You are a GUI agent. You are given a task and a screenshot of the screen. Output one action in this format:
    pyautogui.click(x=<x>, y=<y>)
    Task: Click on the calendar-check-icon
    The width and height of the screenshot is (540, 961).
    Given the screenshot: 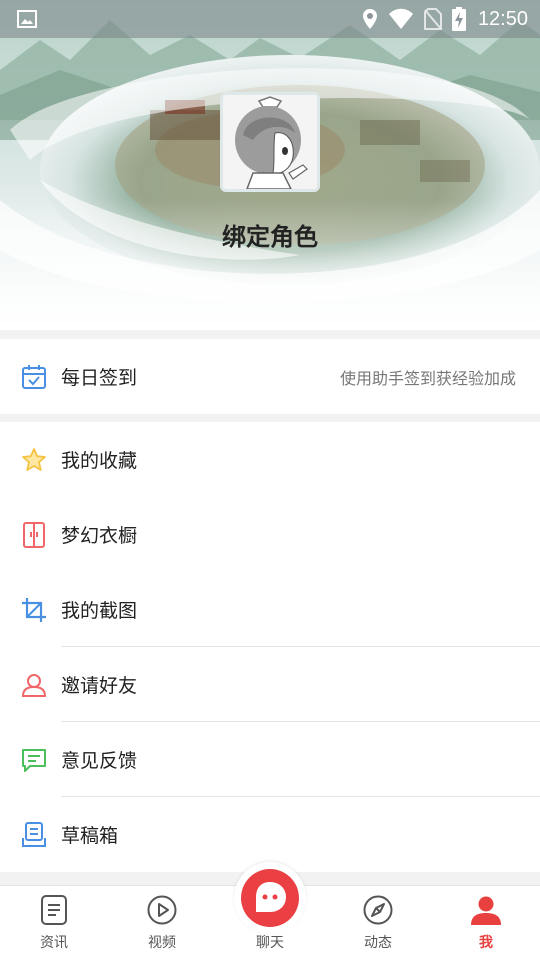 What is the action you would take?
    pyautogui.click(x=34, y=377)
    